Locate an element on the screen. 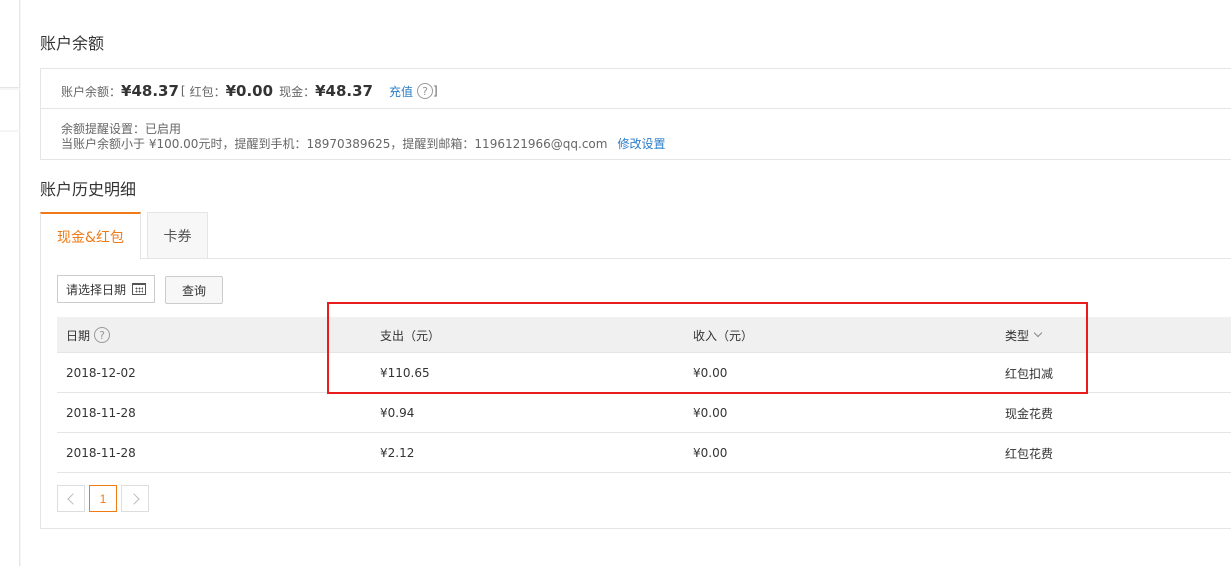 The width and height of the screenshot is (1231, 566). recharge-link: 充值 is located at coordinates (401, 91).